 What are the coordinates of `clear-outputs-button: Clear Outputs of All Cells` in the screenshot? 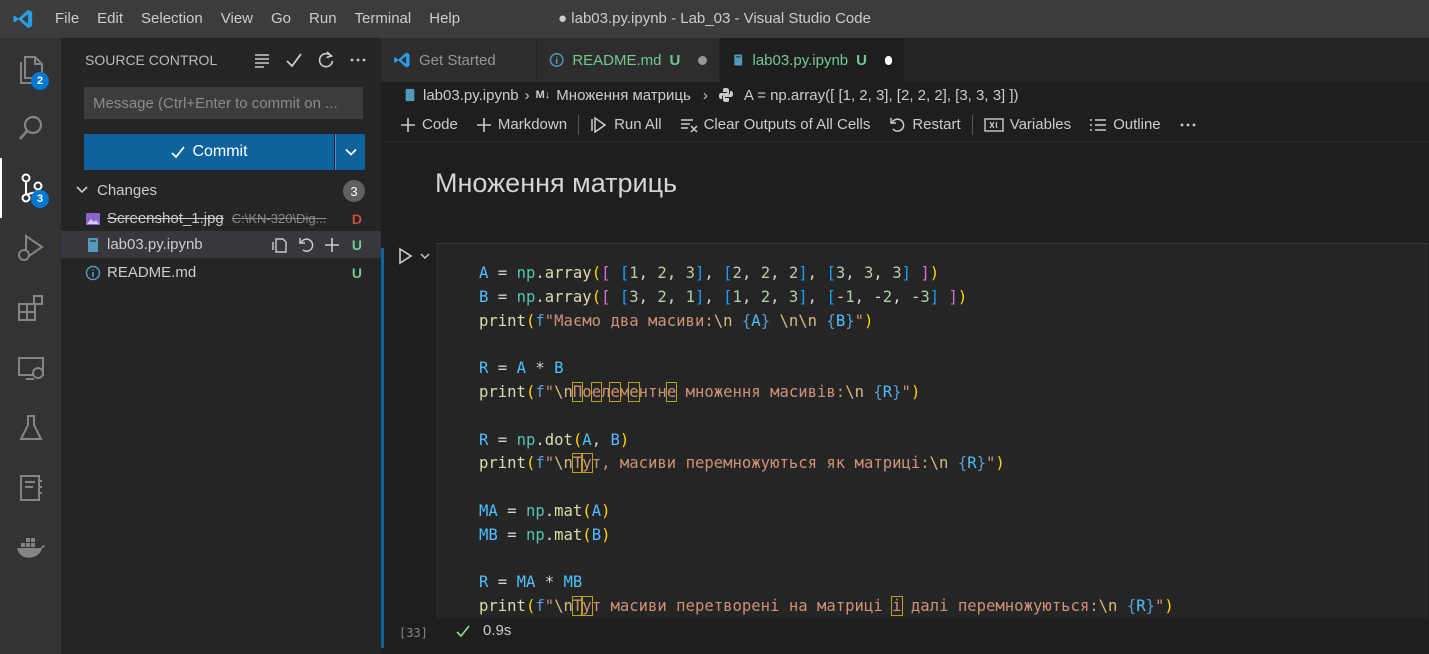 It's located at (775, 125).